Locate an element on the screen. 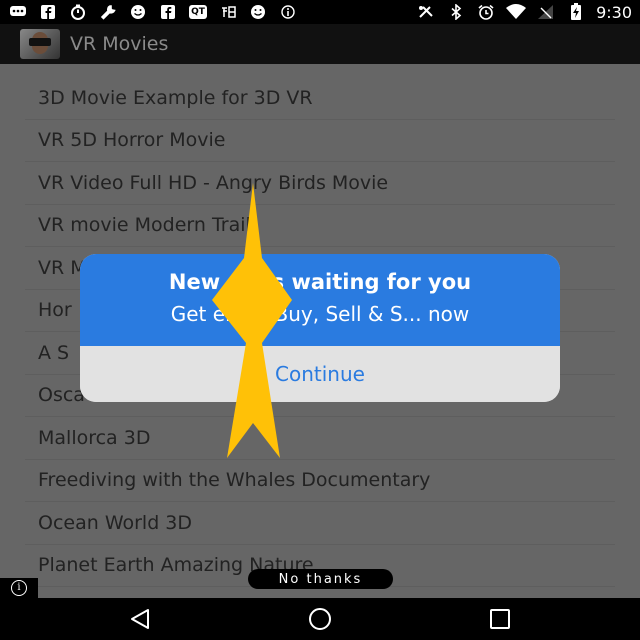 Image resolution: width=640 pixels, height=640 pixels. ad-info-button: i is located at coordinates (19, 588).